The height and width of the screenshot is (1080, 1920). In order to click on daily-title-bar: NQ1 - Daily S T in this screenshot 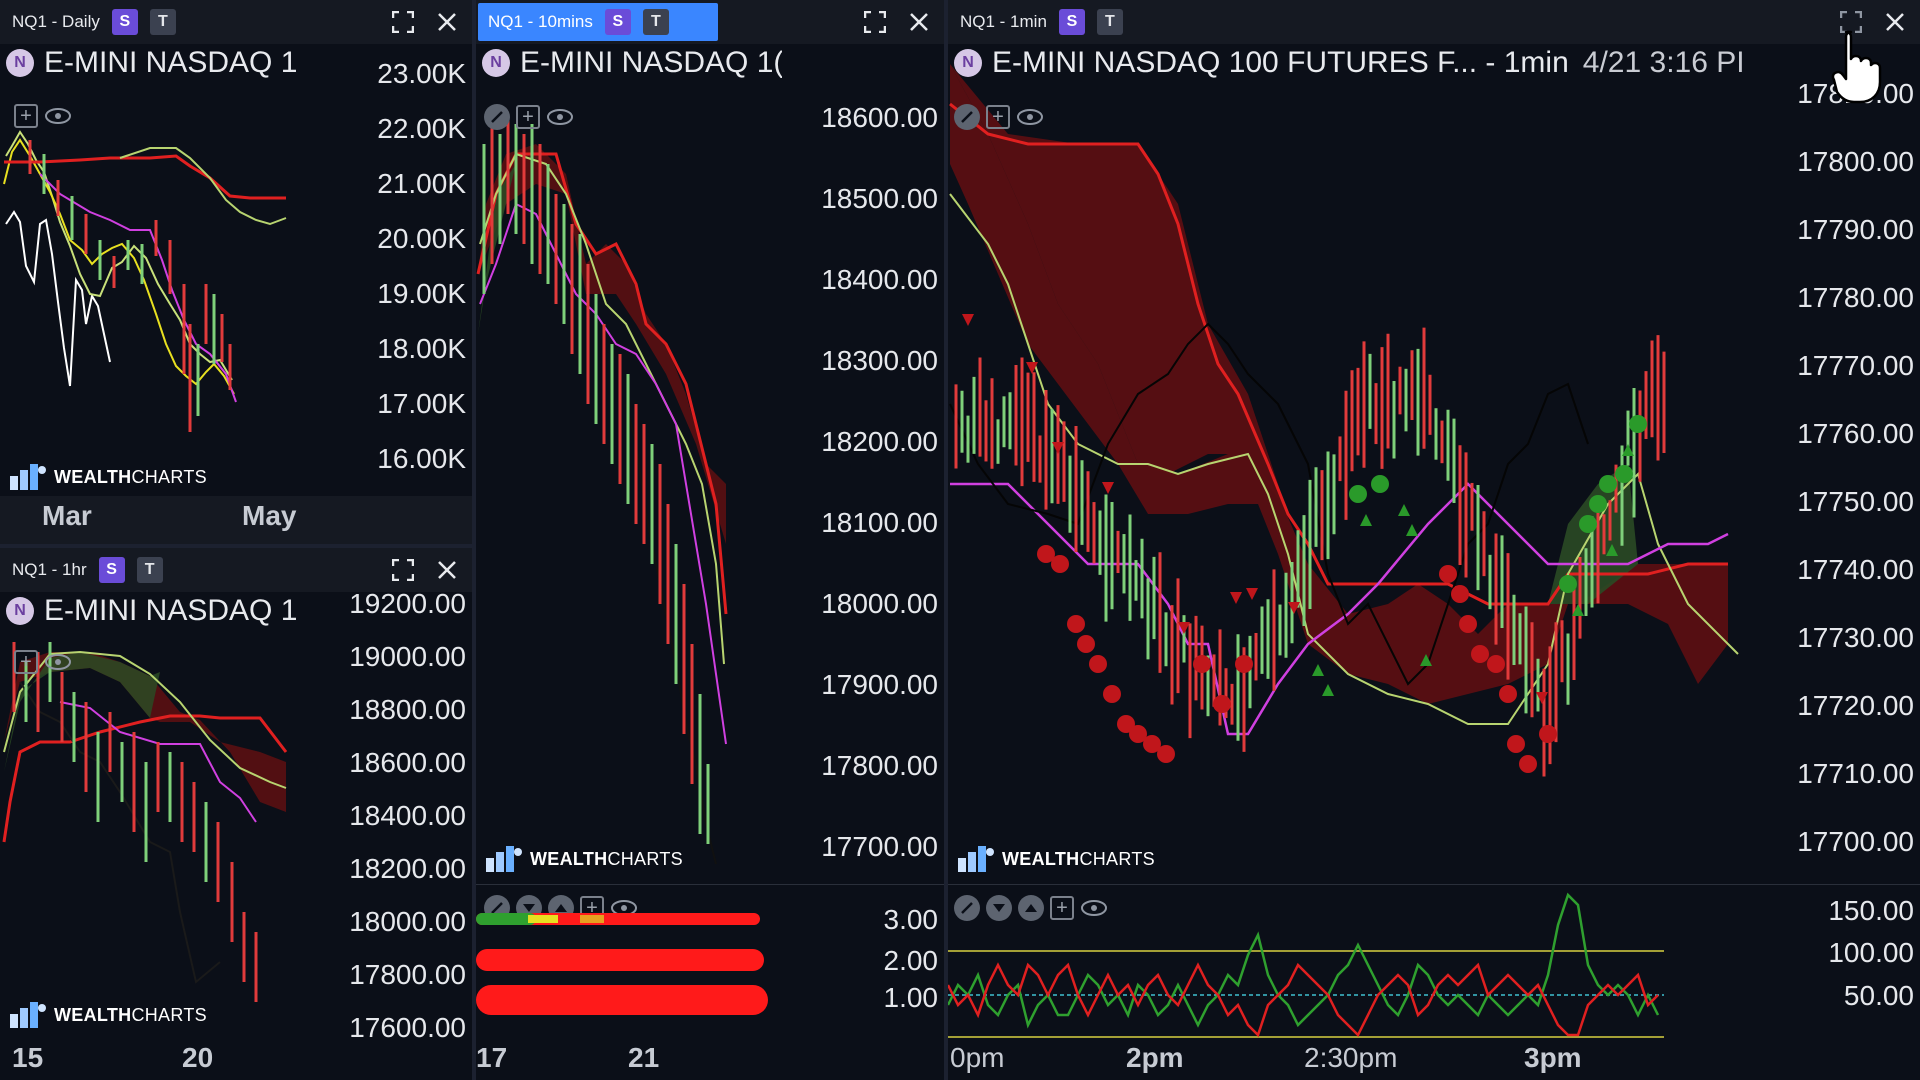, I will do `click(236, 22)`.